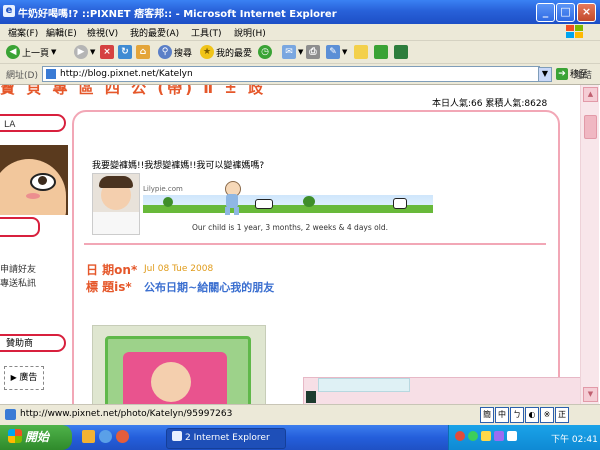  What do you see at coordinates (109, 287) in the screenshot?
I see `title-label: 標 題is*` at bounding box center [109, 287].